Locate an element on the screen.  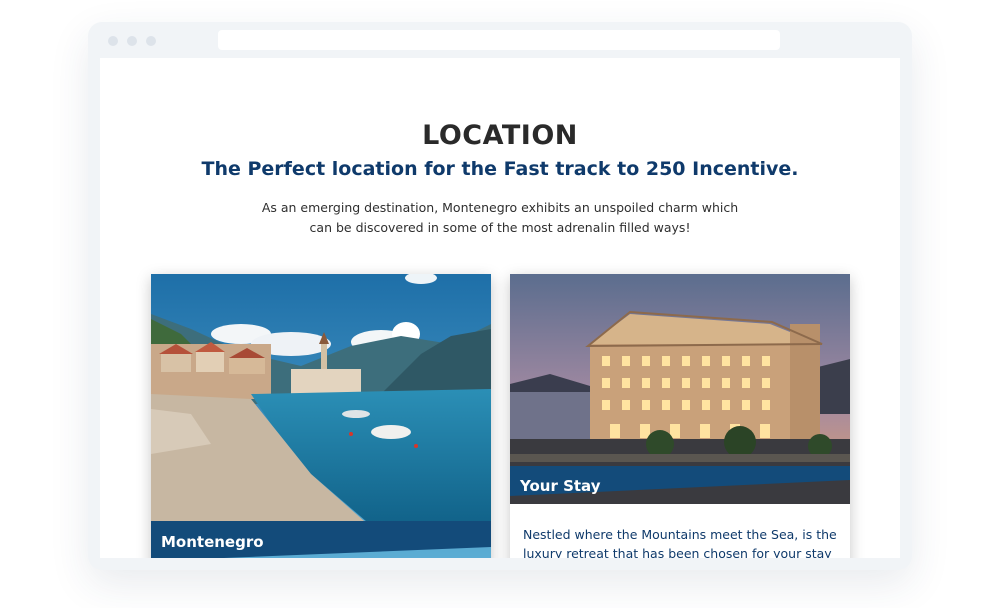
window-controls is located at coordinates (132, 41).